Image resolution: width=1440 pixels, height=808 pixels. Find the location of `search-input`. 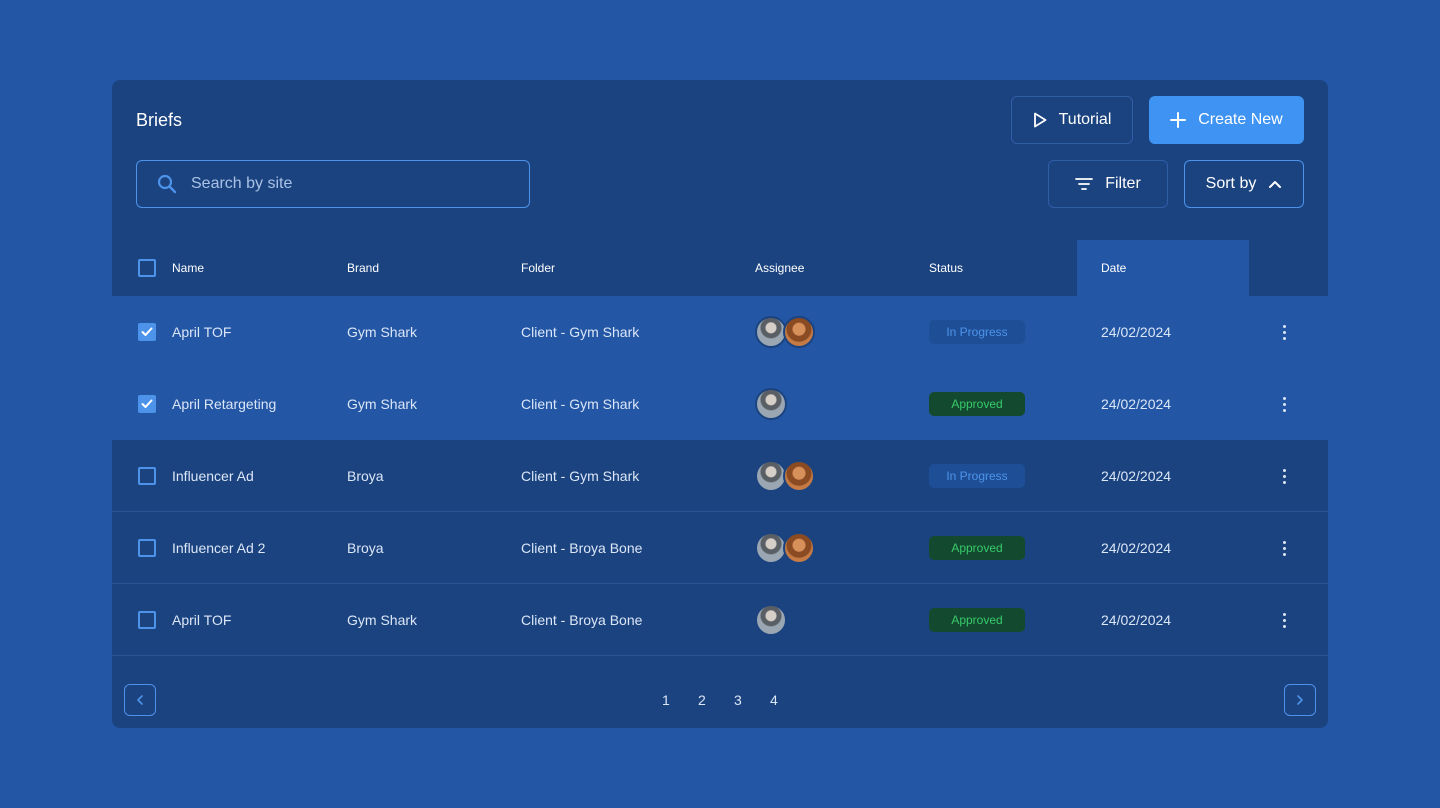

search-input is located at coordinates (341, 184).